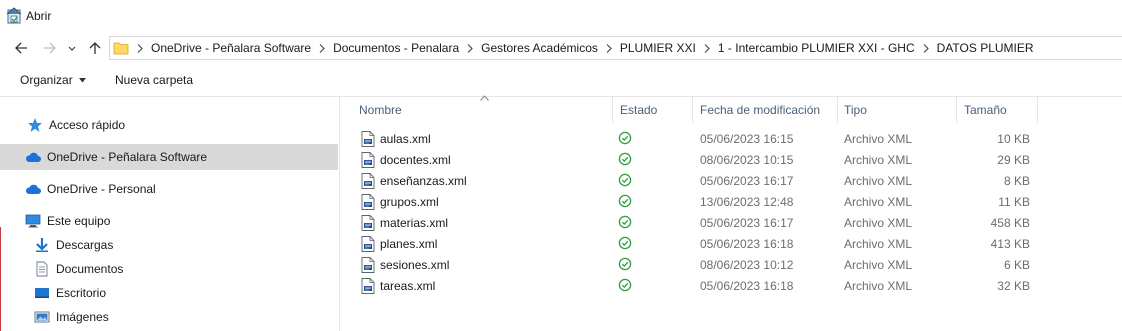 The width and height of the screenshot is (1122, 331). What do you see at coordinates (42, 317) in the screenshot?
I see `image-icon` at bounding box center [42, 317].